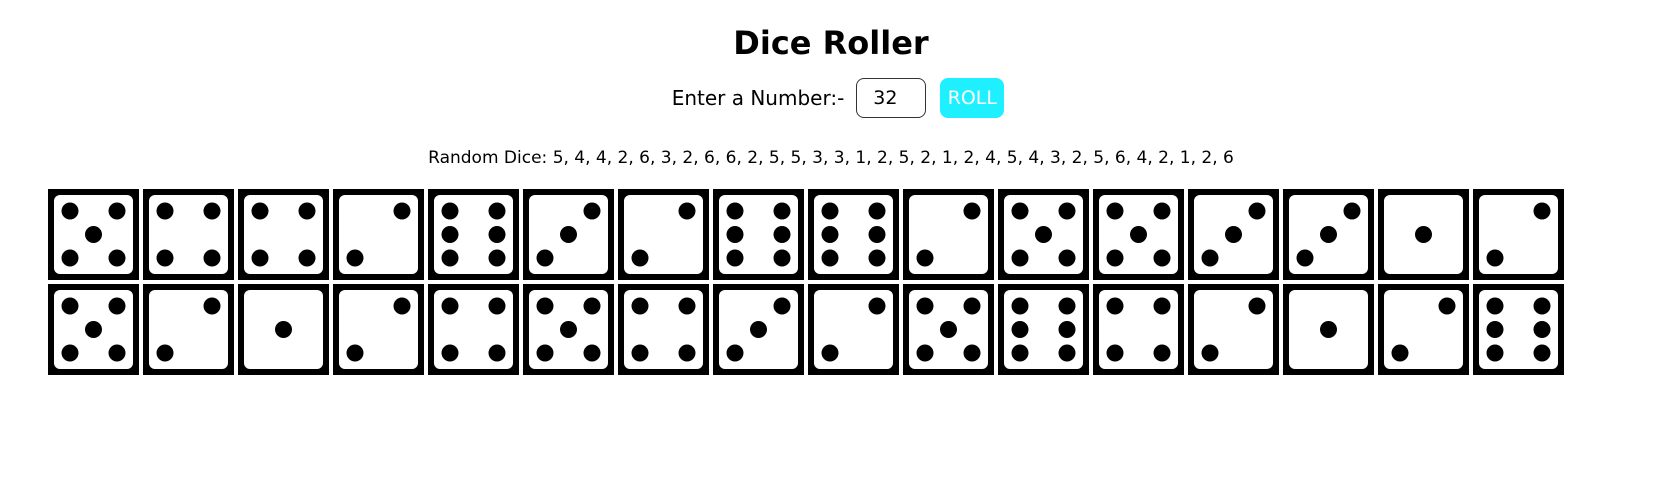 This screenshot has height=490, width=1662. Describe the element at coordinates (831, 43) in the screenshot. I see `page-title: Dice Roller` at that location.